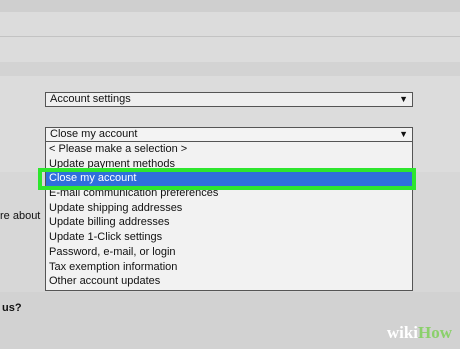 The image size is (460, 349). I want to click on option-tax-exemption-information: Tax exemption information, so click(229, 267).